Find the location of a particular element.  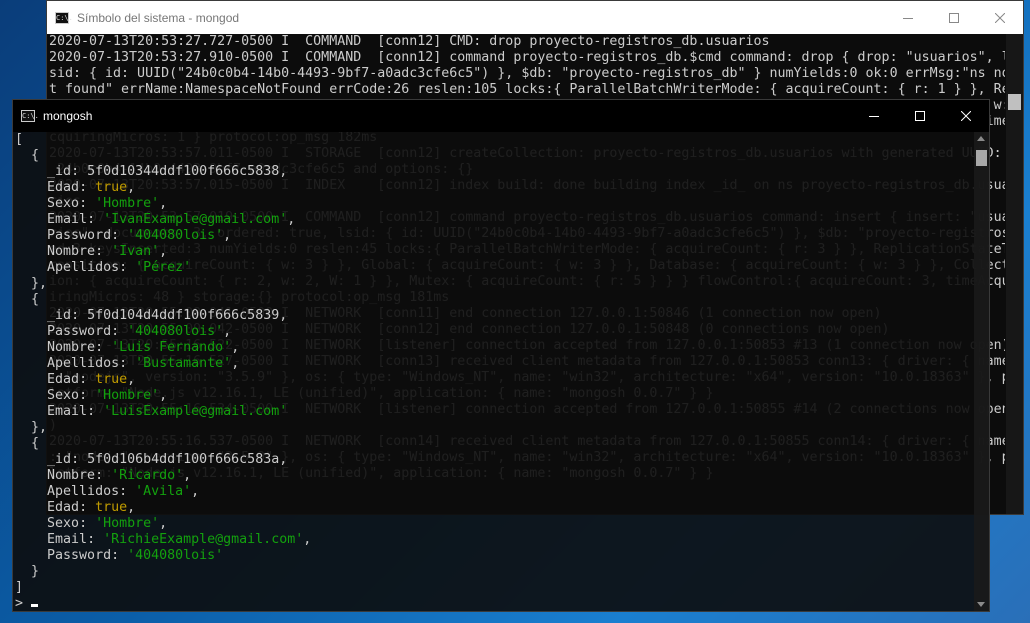

title-bar: C:\. mongosh is located at coordinates (501, 116).